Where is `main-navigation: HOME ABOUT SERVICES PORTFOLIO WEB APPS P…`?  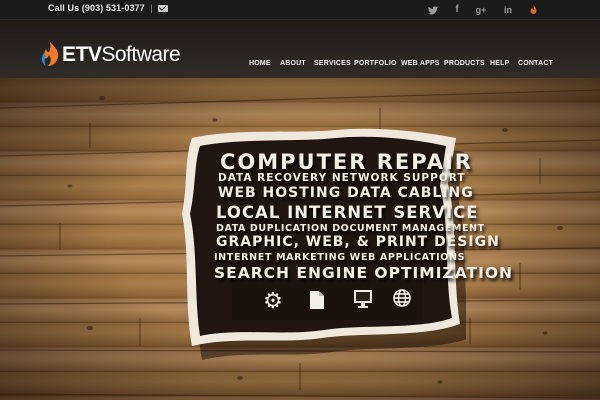 main-navigation: HOME ABOUT SERVICES PORTFOLIO WEB APPS P… is located at coordinates (300, 67).